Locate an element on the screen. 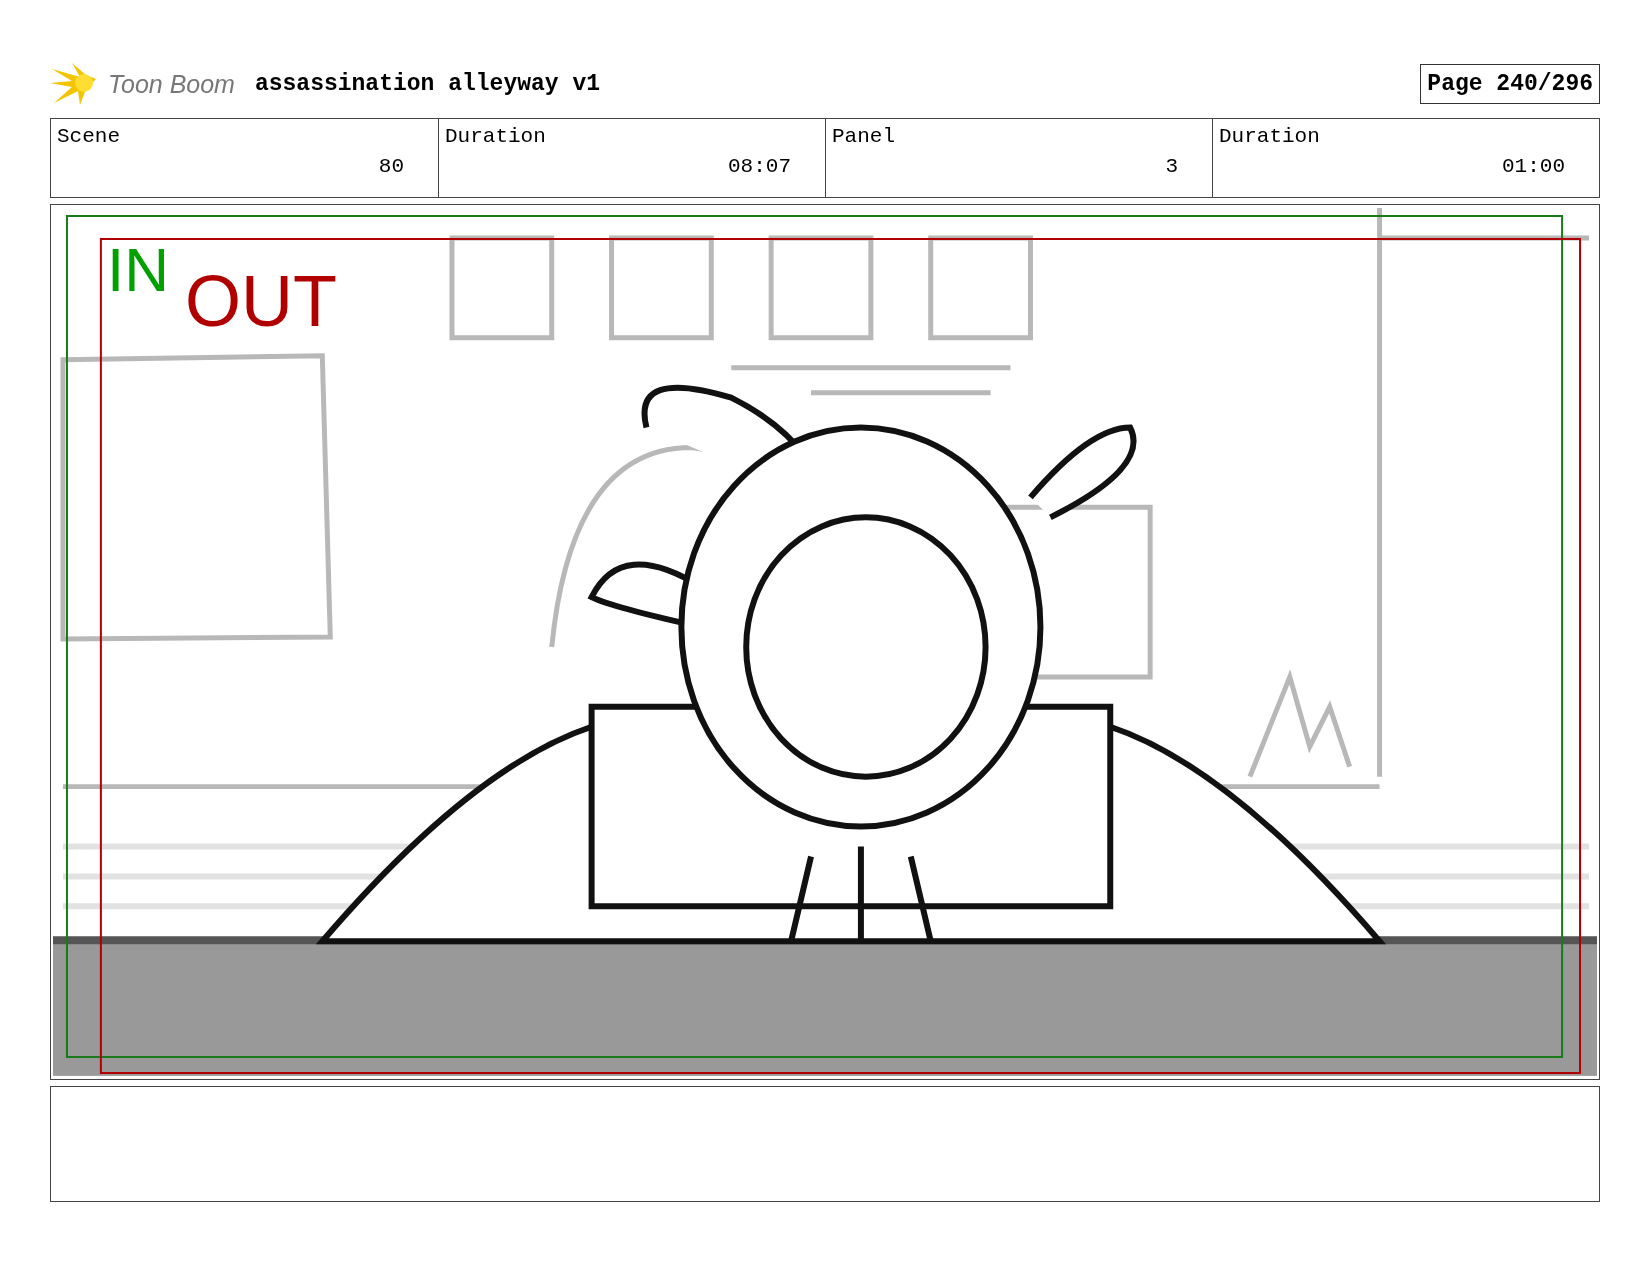  out-frame-label: OUT is located at coordinates (261, 301).